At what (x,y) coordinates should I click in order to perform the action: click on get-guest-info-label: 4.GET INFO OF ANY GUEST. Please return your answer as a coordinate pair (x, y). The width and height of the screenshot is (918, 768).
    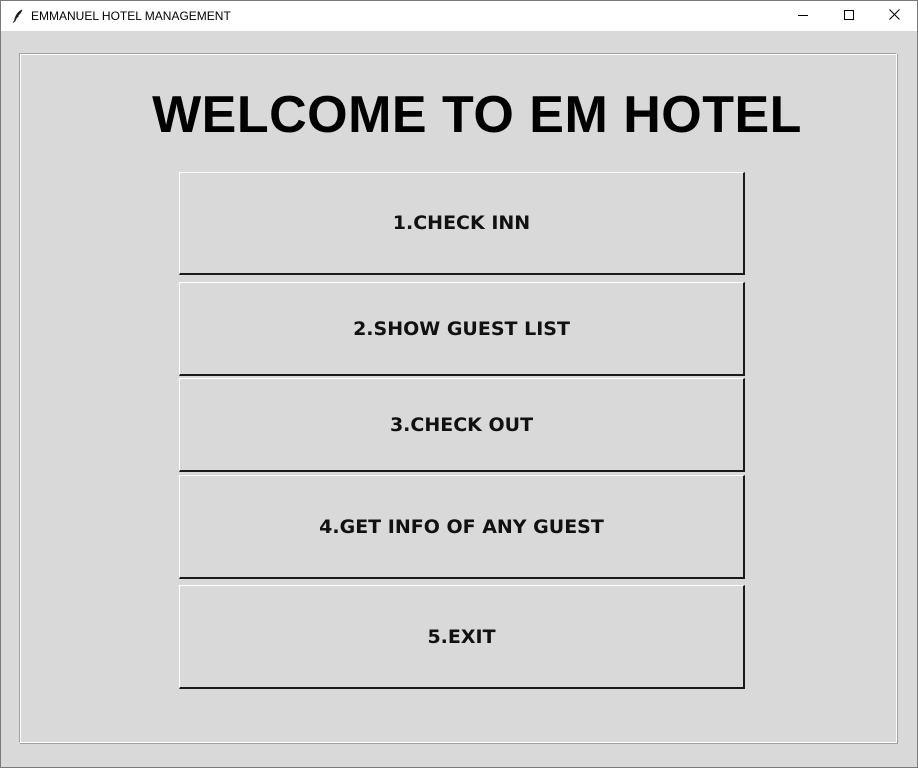
    Looking at the image, I should click on (461, 526).